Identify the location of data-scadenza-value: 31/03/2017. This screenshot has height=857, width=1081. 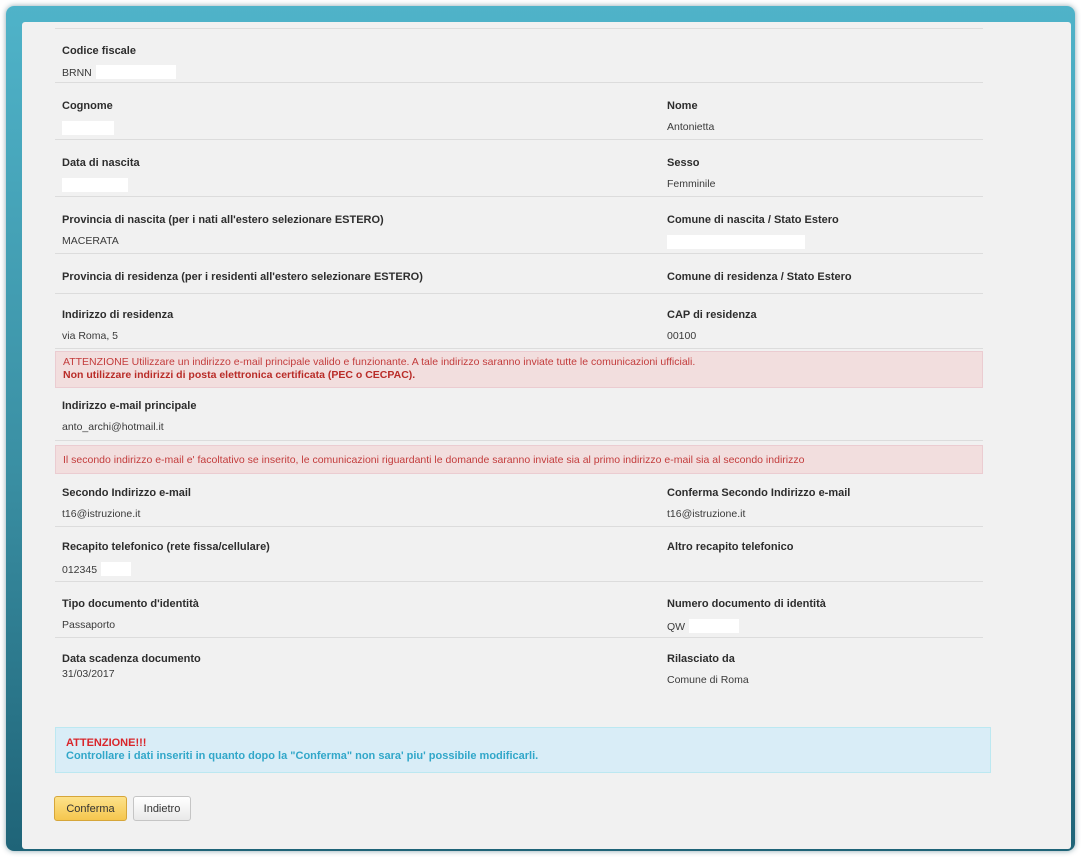
(88, 674).